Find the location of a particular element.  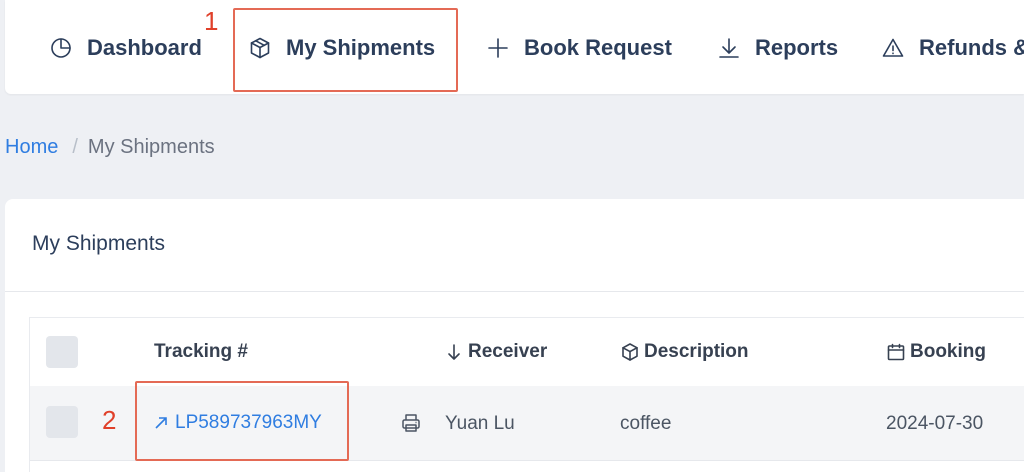

receiver-cell: Yuan Lu is located at coordinates (480, 423).